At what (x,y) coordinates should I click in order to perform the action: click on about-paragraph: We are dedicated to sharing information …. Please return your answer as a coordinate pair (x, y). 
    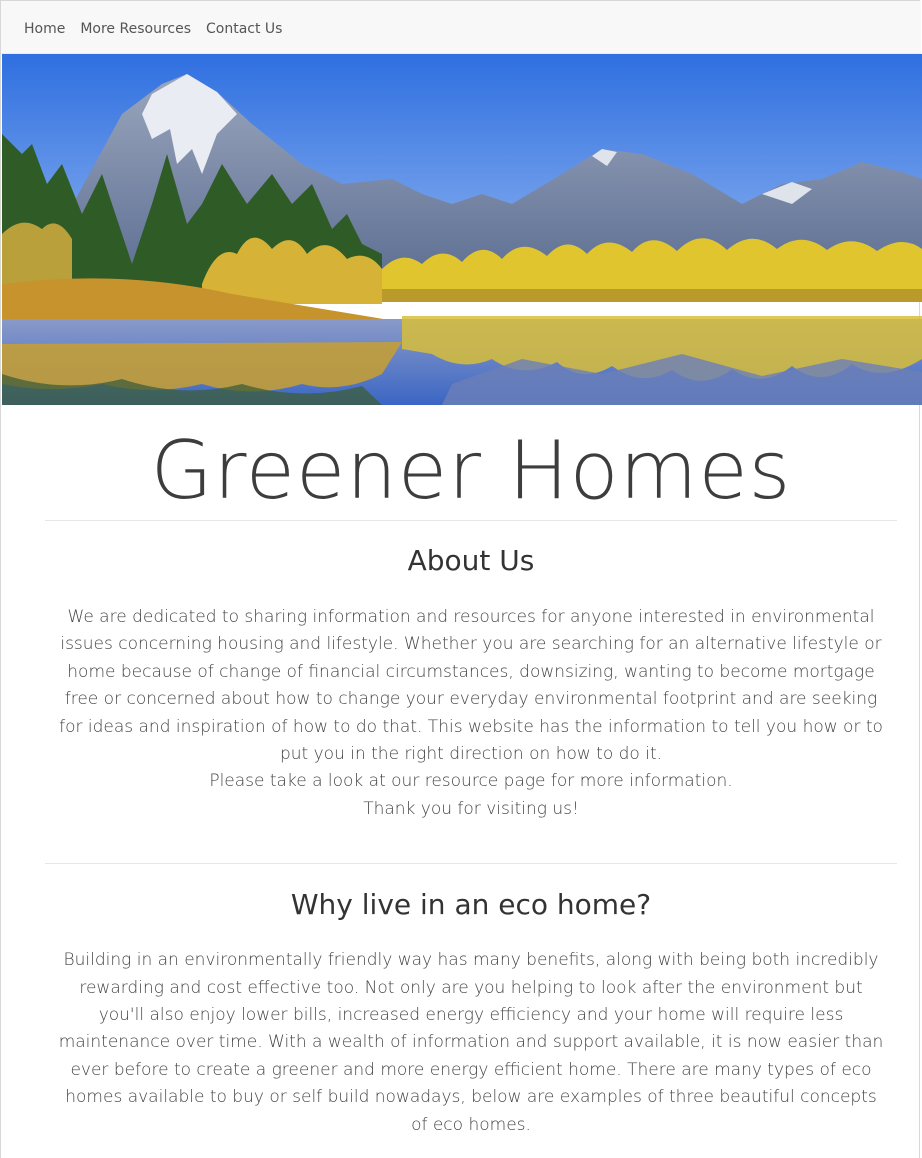
    Looking at the image, I should click on (471, 686).